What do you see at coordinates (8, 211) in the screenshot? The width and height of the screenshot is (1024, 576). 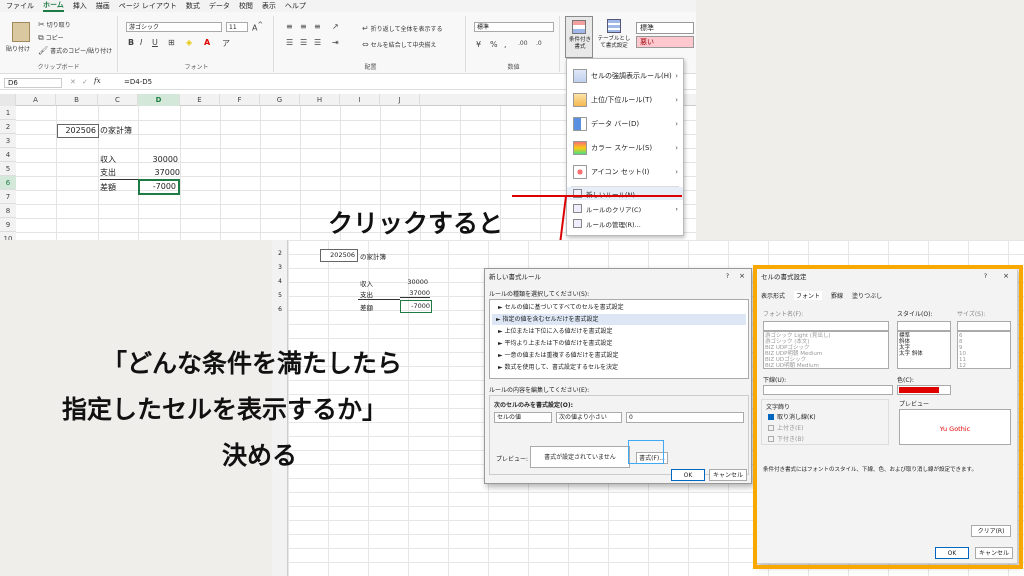 I see `row-header: 8` at bounding box center [8, 211].